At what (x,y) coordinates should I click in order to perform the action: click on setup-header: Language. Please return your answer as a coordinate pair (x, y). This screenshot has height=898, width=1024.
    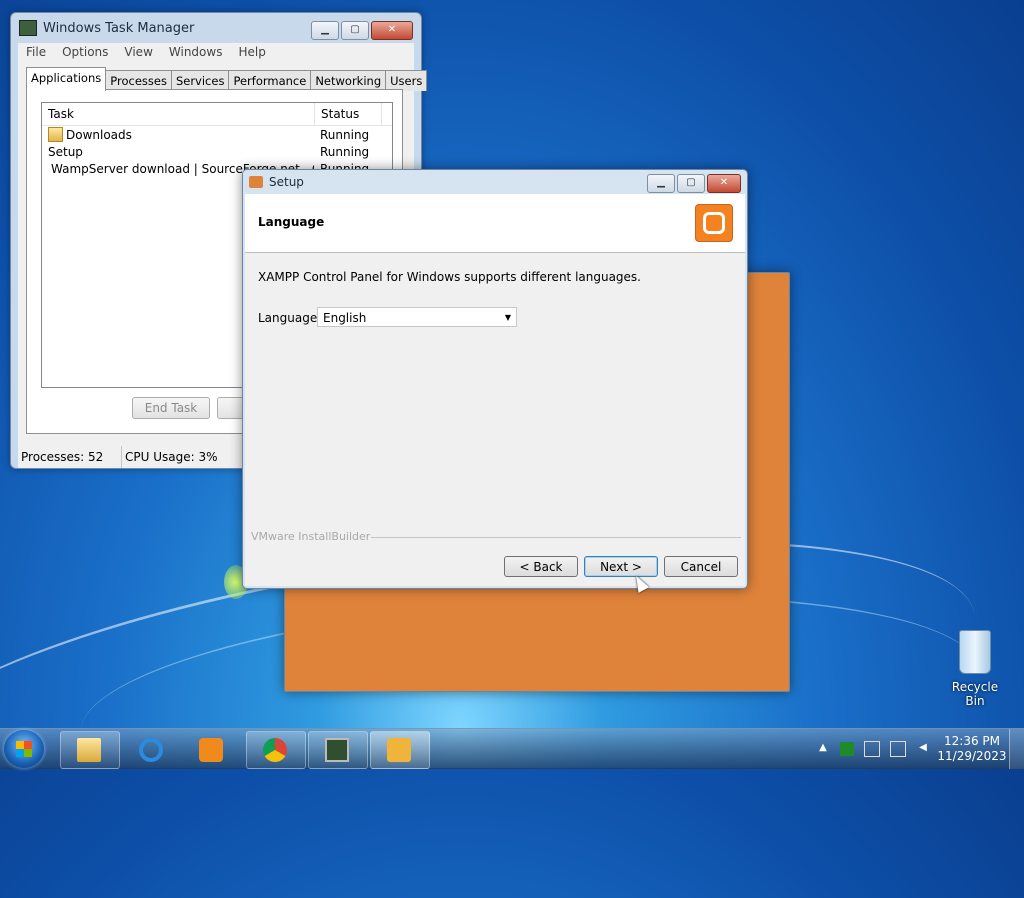
    Looking at the image, I should click on (495, 223).